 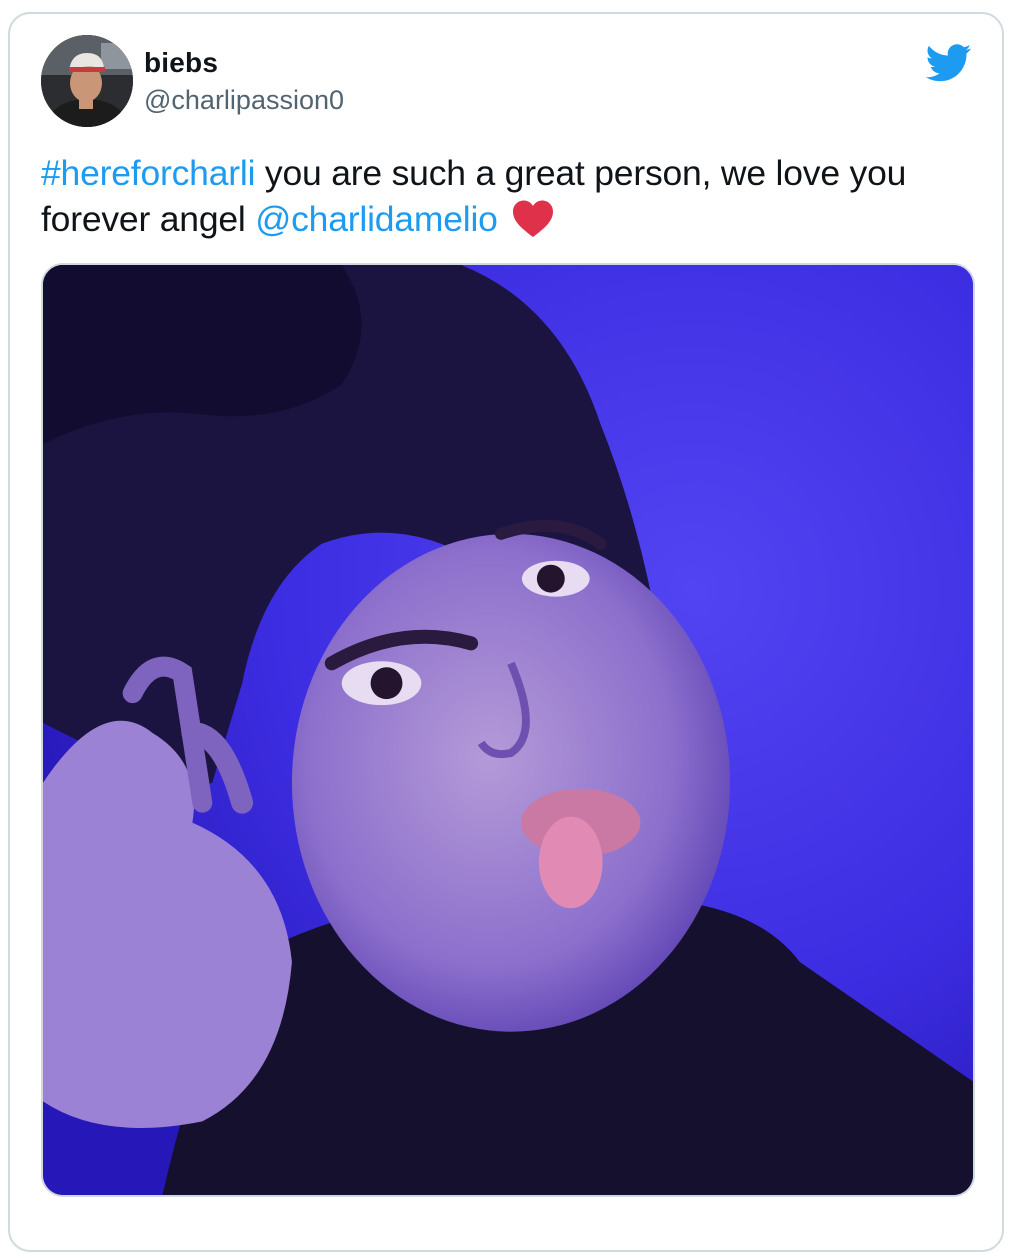 What do you see at coordinates (533, 219) in the screenshot?
I see `red-heart-icon` at bounding box center [533, 219].